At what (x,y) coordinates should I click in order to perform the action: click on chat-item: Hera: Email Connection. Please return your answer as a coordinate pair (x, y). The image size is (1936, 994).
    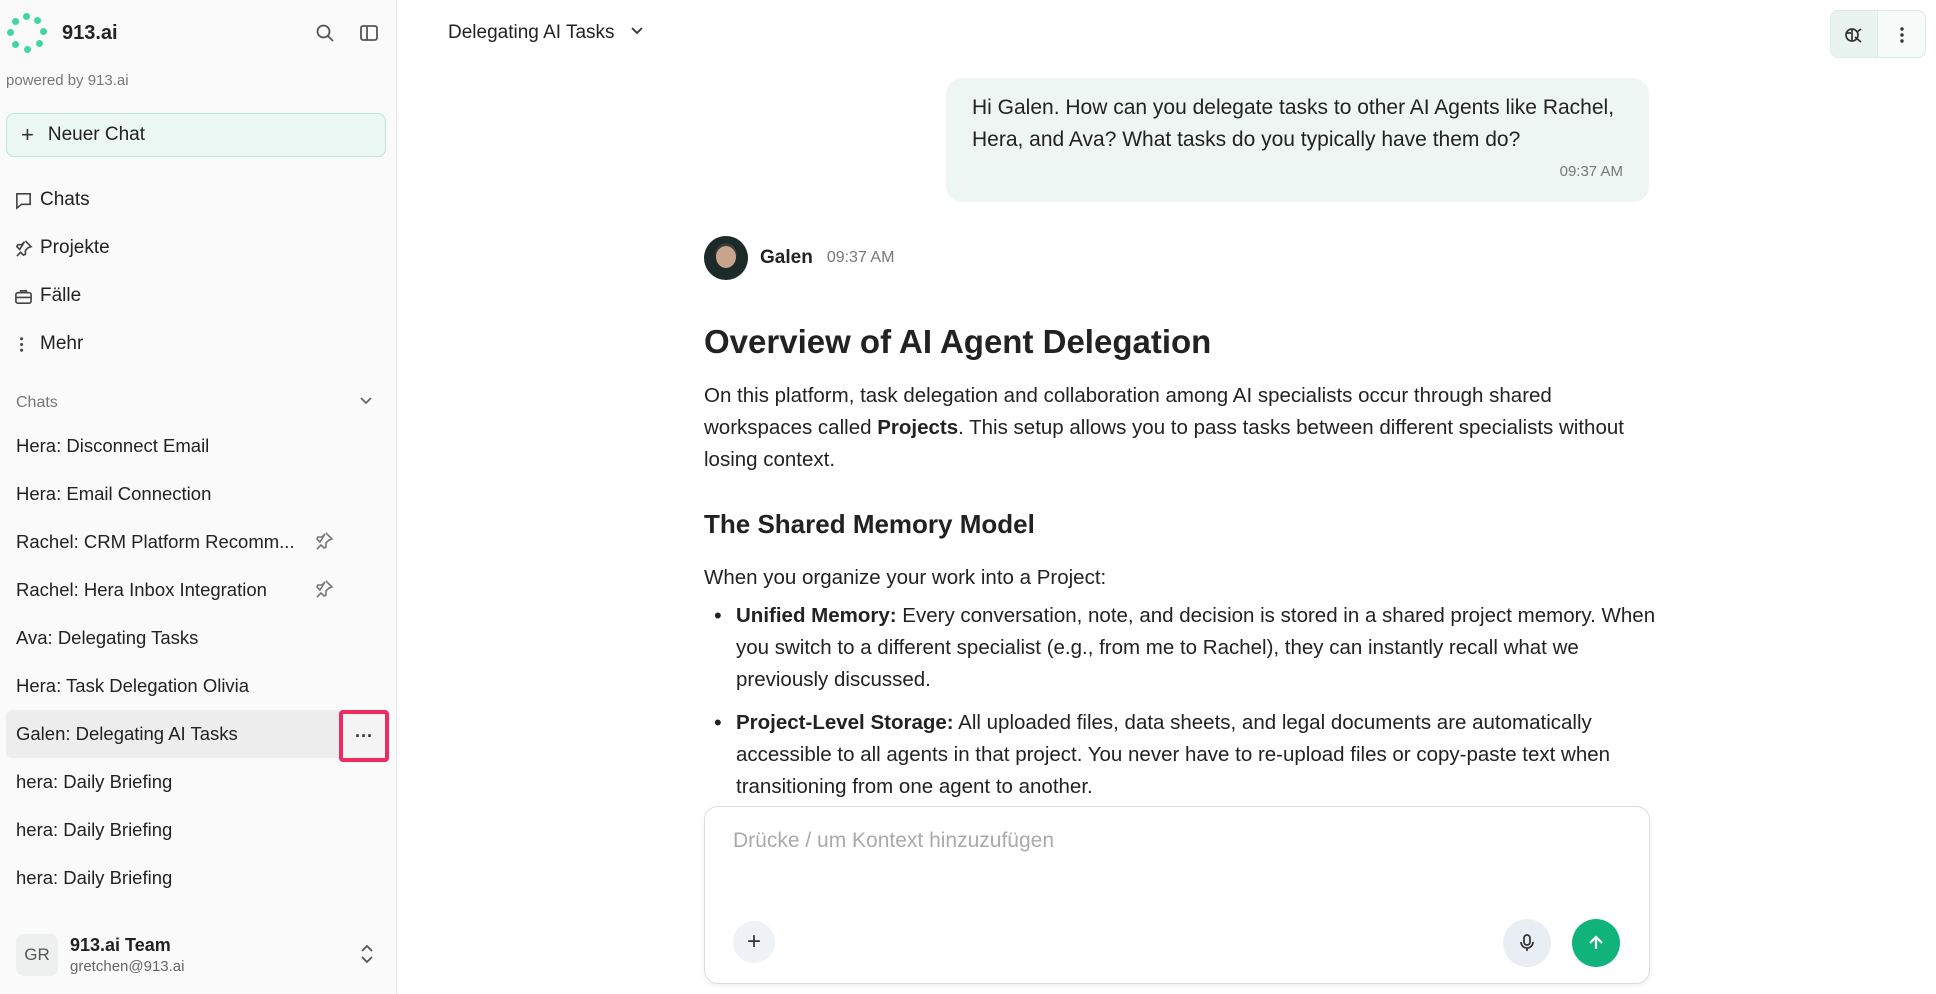
    Looking at the image, I should click on (198, 494).